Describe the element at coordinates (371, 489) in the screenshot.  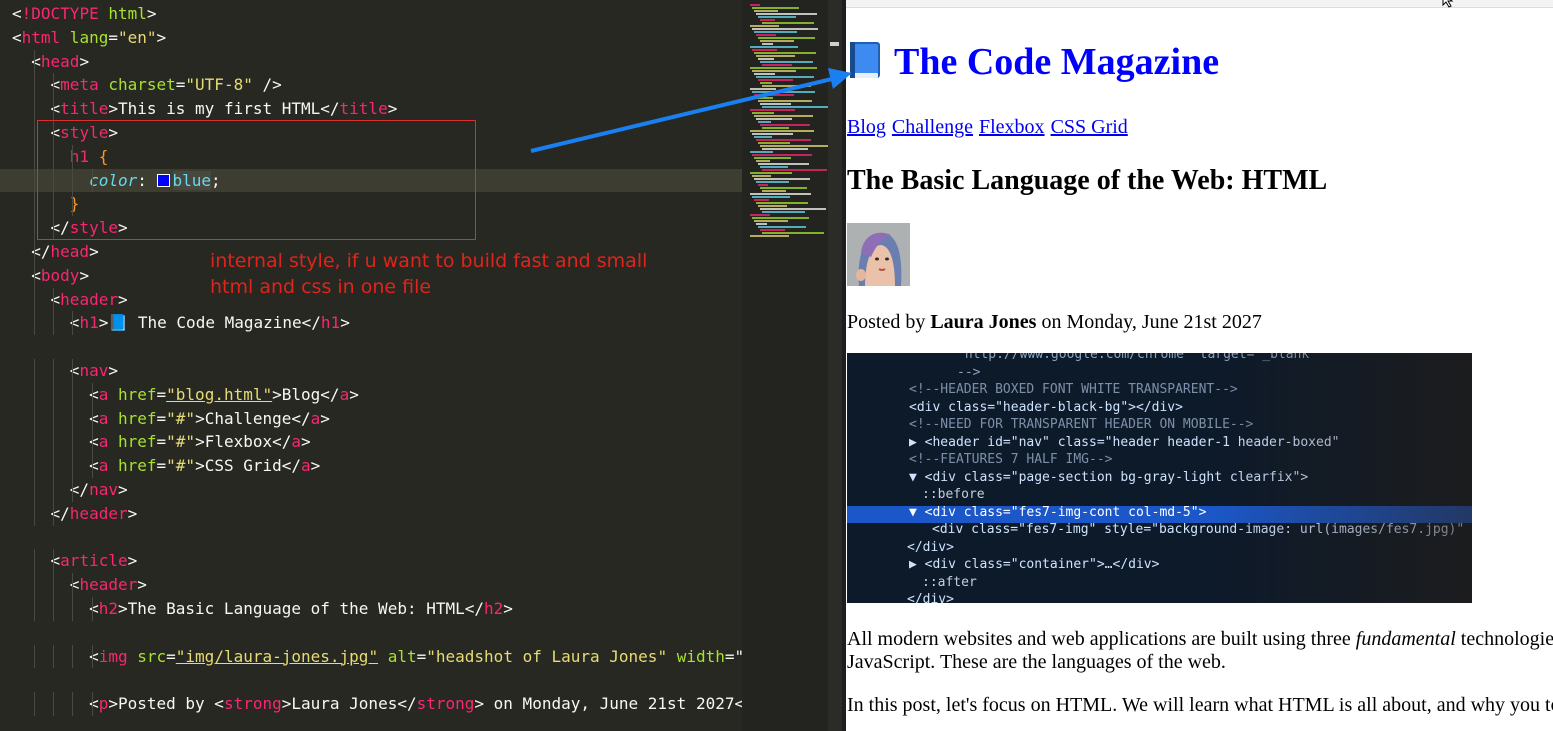
I see `code-line: </nav>` at that location.